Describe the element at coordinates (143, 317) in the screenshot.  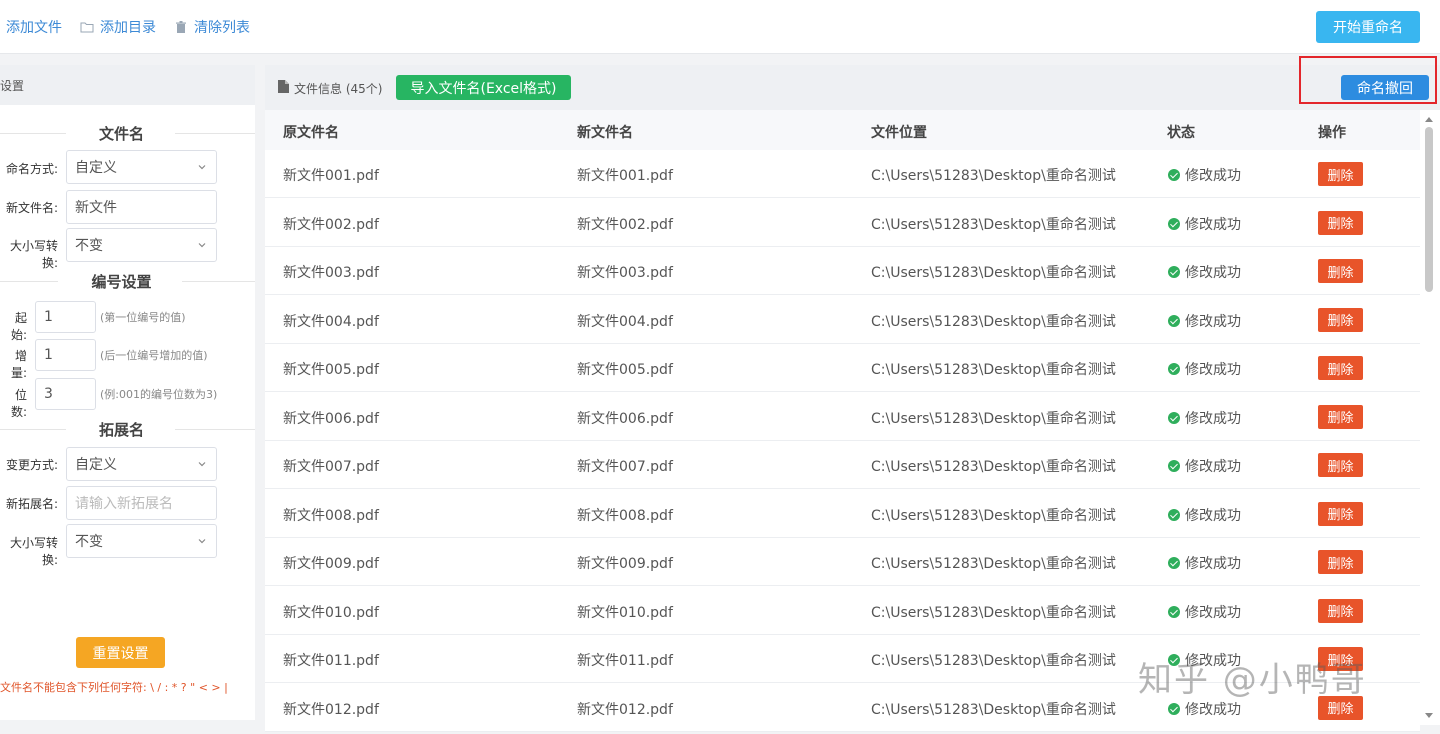
I see `start-hint: (第一位编号的值)` at that location.